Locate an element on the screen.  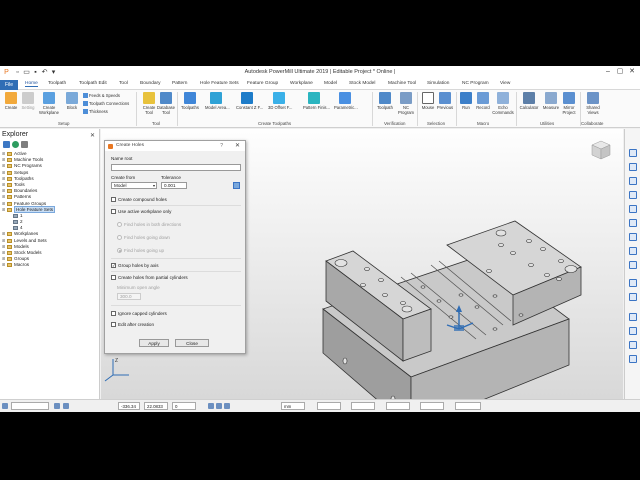
tab-view: View is located at coordinates (505, 83).